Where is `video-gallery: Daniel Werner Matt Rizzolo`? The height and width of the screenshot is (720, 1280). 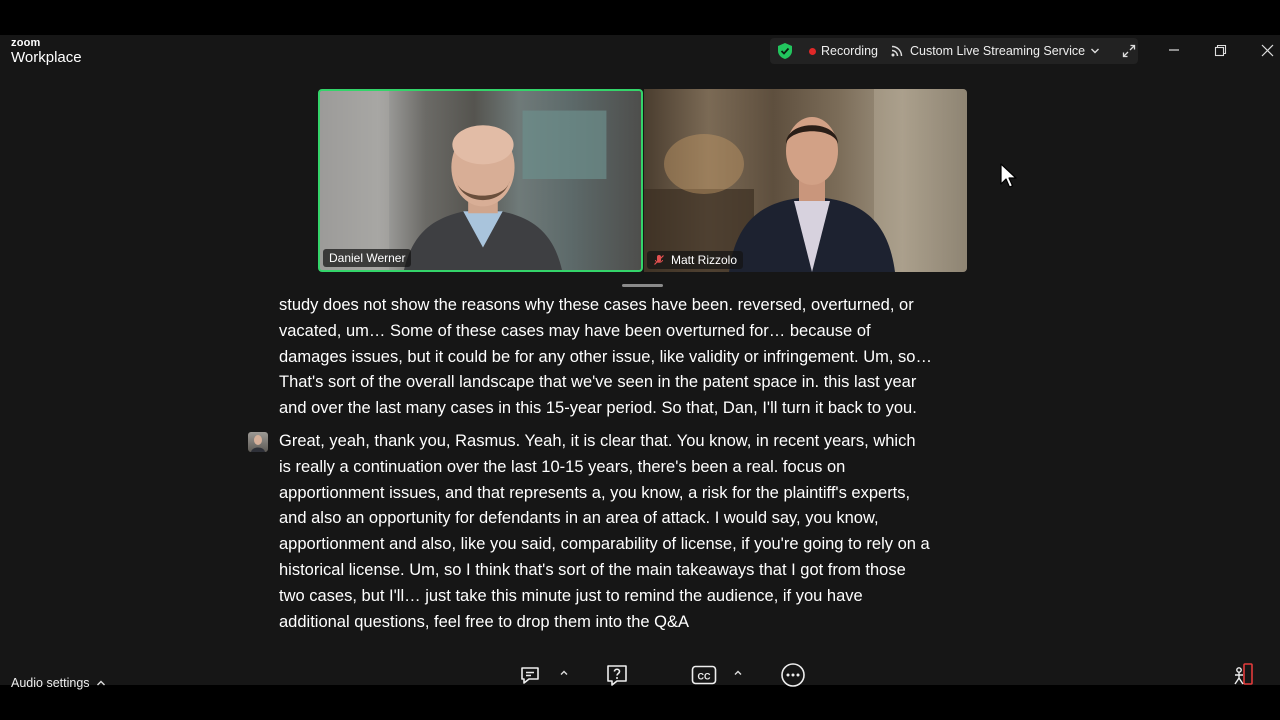 video-gallery: Daniel Werner Matt Rizzolo is located at coordinates (642, 180).